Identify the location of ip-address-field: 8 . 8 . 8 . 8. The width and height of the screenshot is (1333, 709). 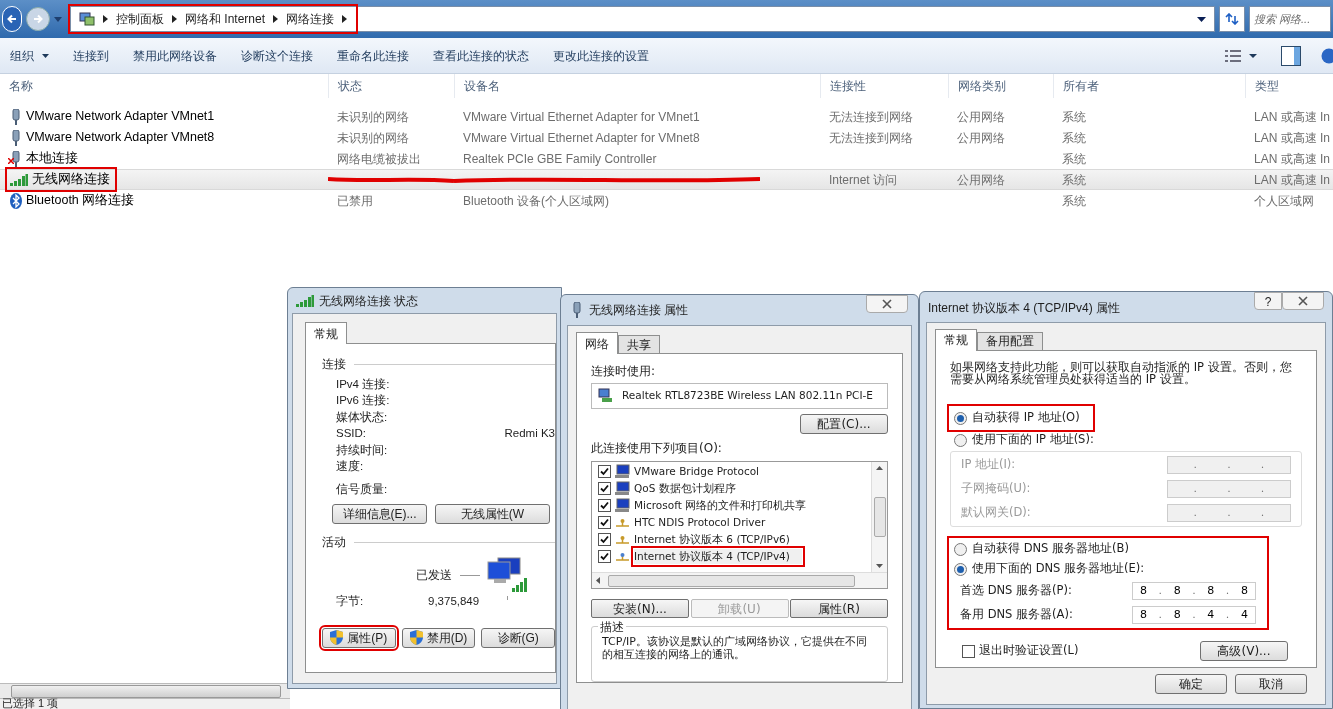
(1194, 591).